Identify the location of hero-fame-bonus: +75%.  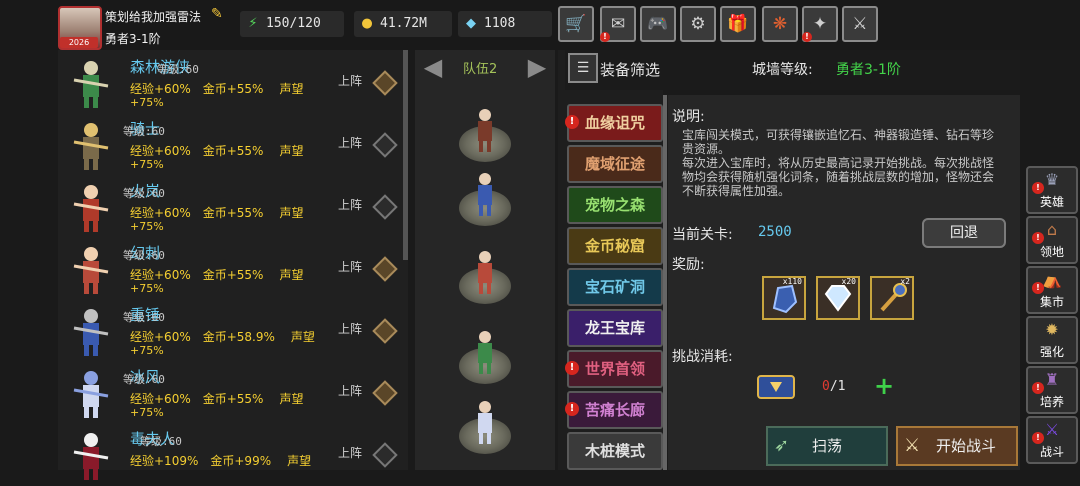
(147, 226).